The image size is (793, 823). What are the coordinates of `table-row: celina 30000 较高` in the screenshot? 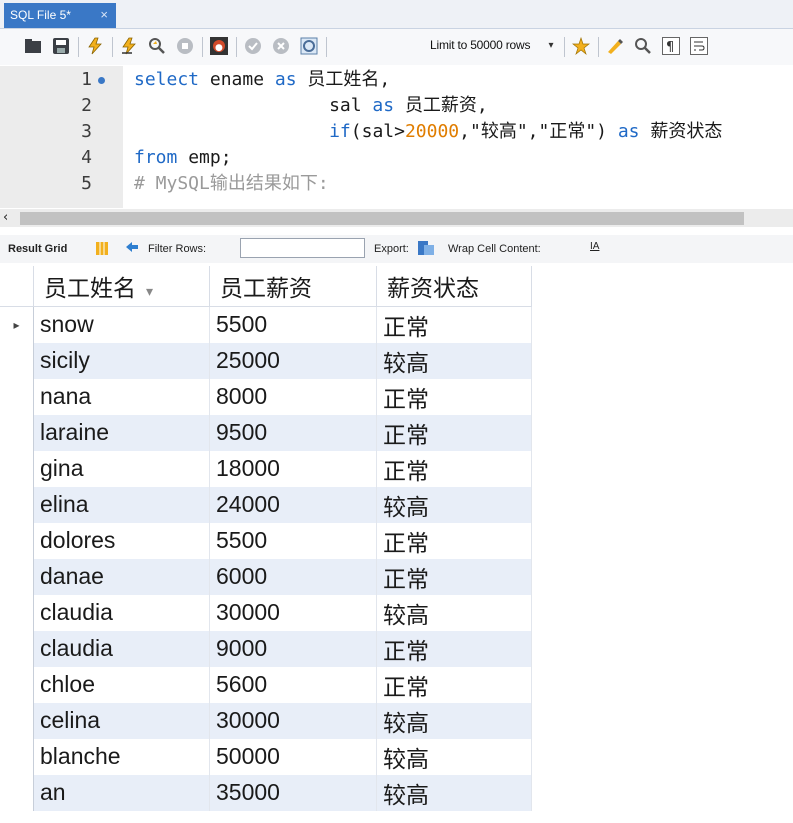 It's located at (266, 720).